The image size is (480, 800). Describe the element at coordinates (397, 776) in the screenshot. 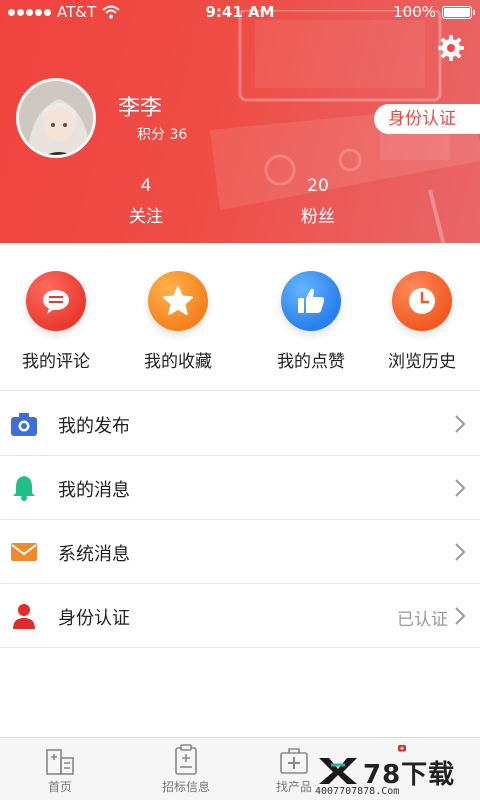

I see `watermark: 78下载 4007707878.Com` at that location.